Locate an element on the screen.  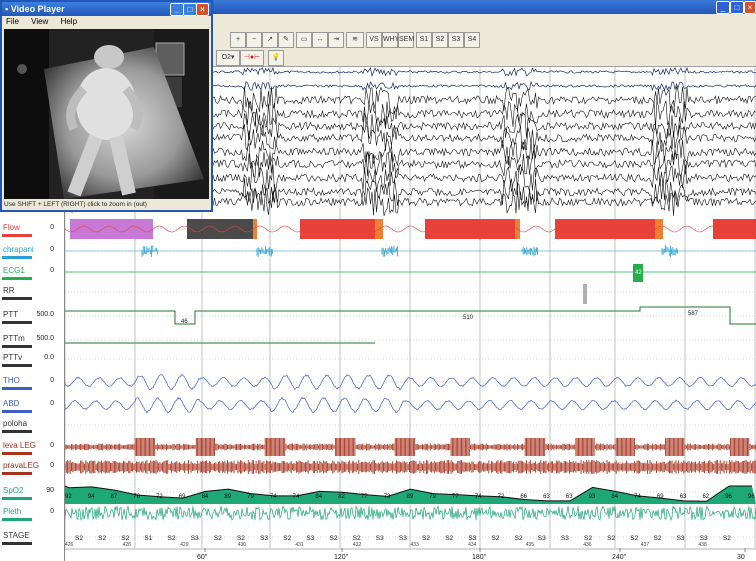
btn-s4: S4 is located at coordinates (472, 40).